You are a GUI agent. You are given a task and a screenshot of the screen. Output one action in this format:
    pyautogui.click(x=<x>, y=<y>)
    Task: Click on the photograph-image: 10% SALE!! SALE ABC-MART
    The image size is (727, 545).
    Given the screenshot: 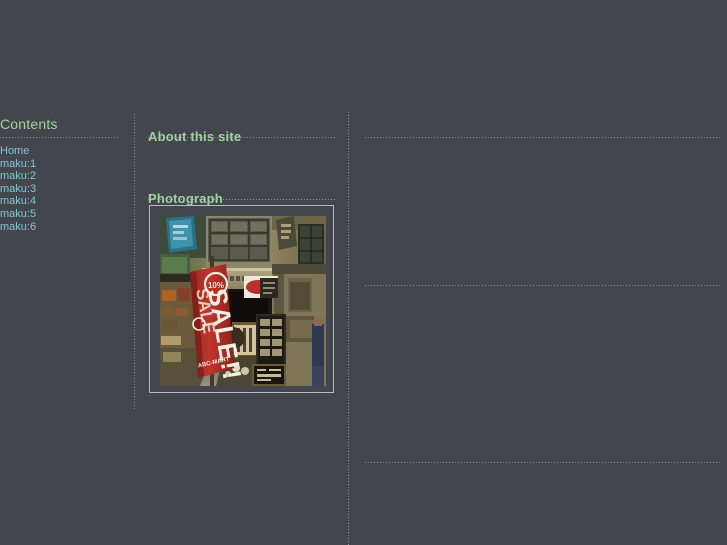 What is the action you would take?
    pyautogui.click(x=243, y=301)
    